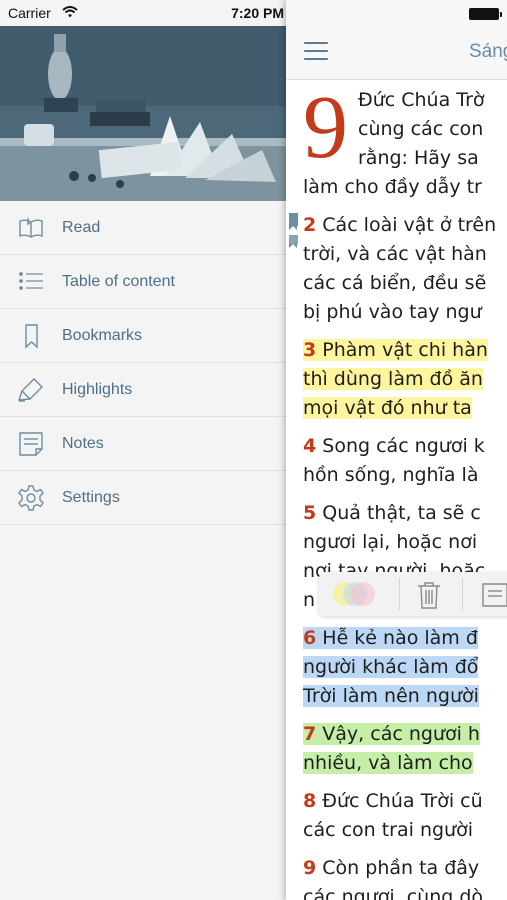 Image resolution: width=507 pixels, height=900 pixels. I want to click on menu-item-highlights: Highlights, so click(143, 390).